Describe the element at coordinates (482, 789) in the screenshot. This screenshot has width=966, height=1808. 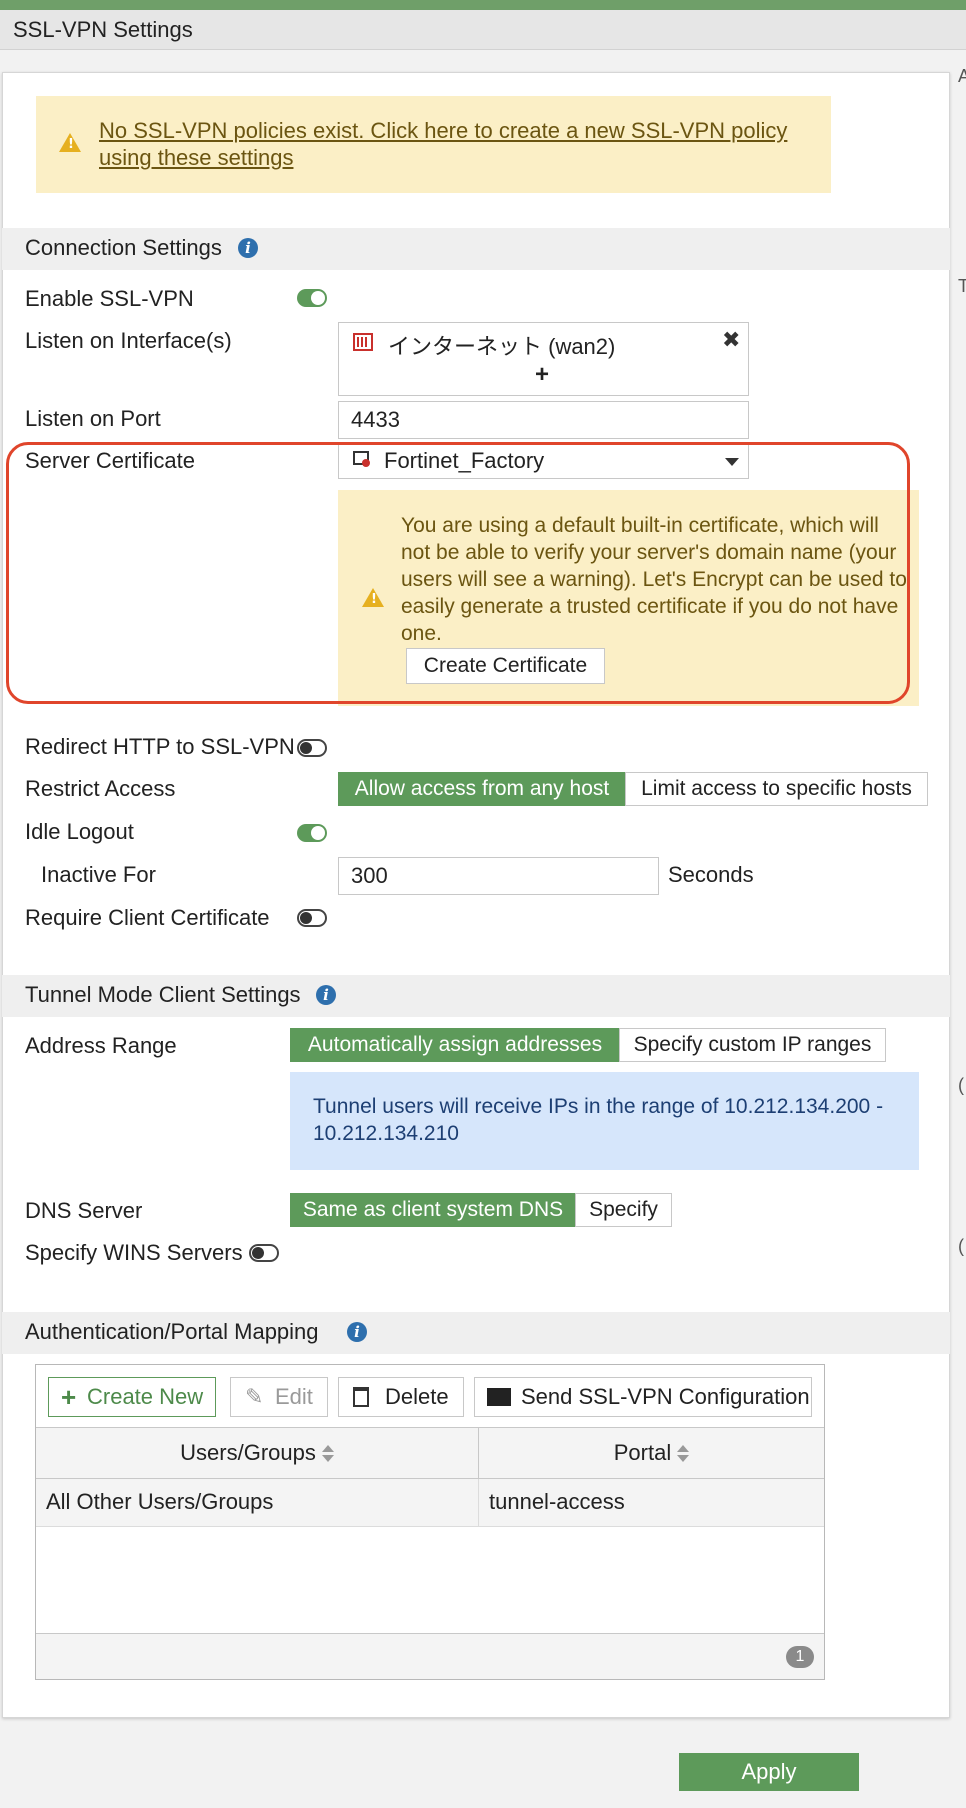
I see `allow-any-host-option: Allow access from any host` at that location.